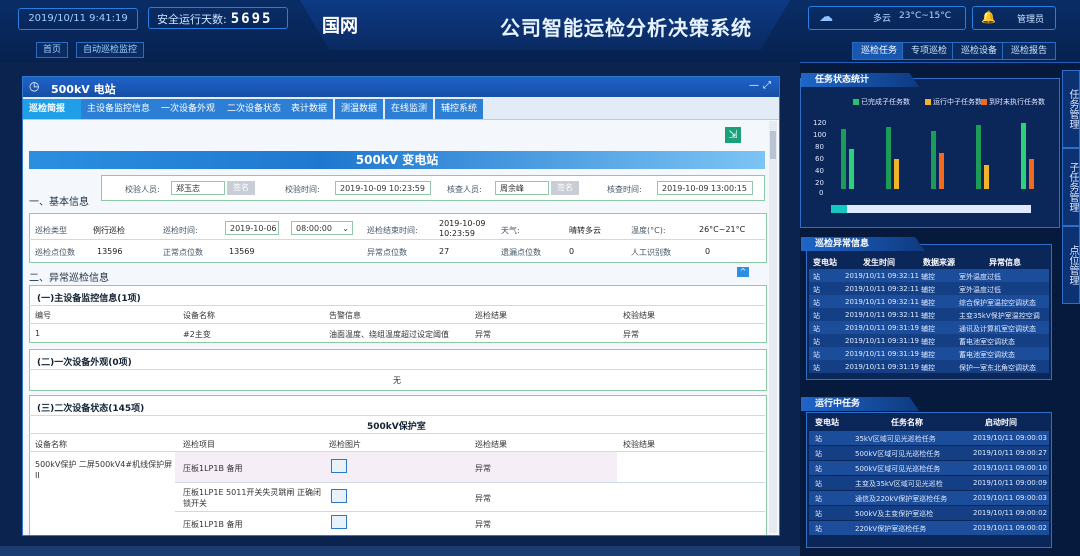  What do you see at coordinates (199, 444) in the screenshot?
I see `sub3-header-item: 巡检项目` at bounding box center [199, 444].